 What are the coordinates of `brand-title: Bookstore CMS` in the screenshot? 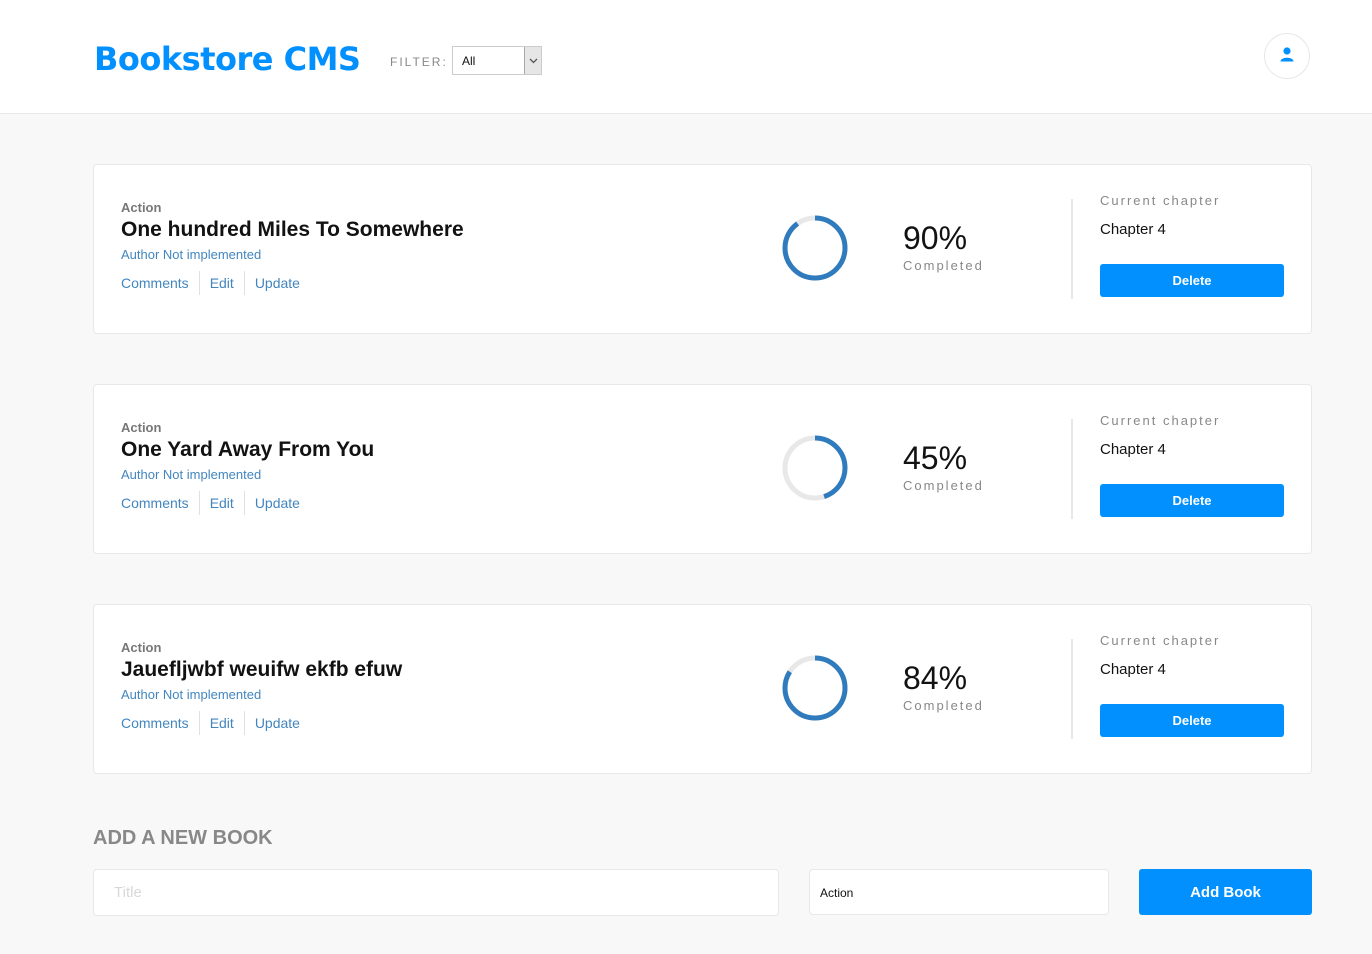 It's located at (227, 59).